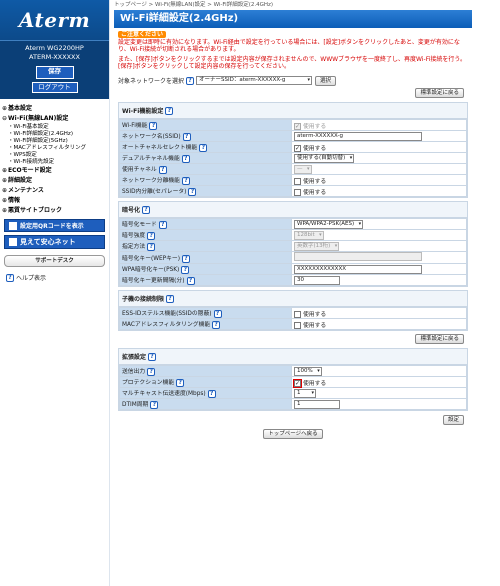 This screenshot has width=500, height=586. I want to click on field-value: WPA/WPA2-PSK(AES), so click(379, 224).